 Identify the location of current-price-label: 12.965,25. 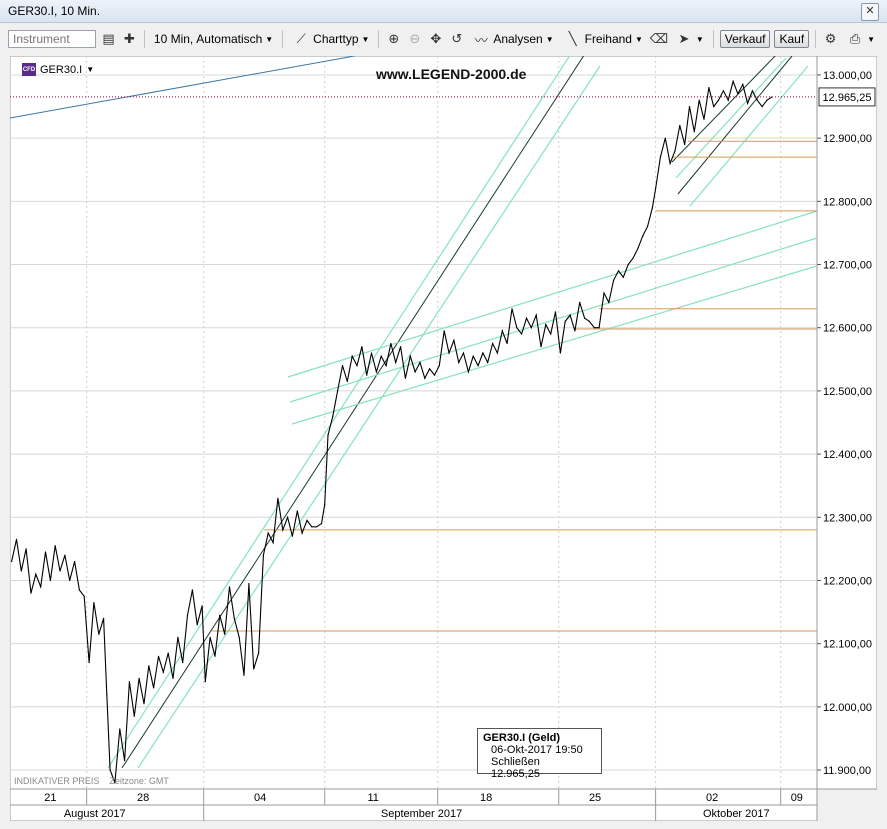
(847, 98).